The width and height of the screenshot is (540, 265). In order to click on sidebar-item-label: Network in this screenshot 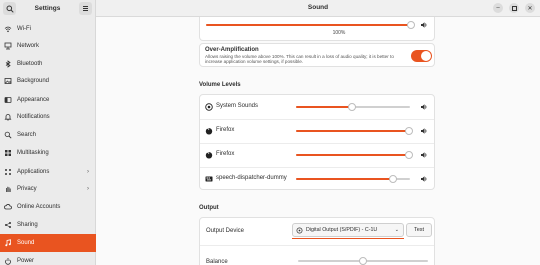, I will do `click(28, 46)`.